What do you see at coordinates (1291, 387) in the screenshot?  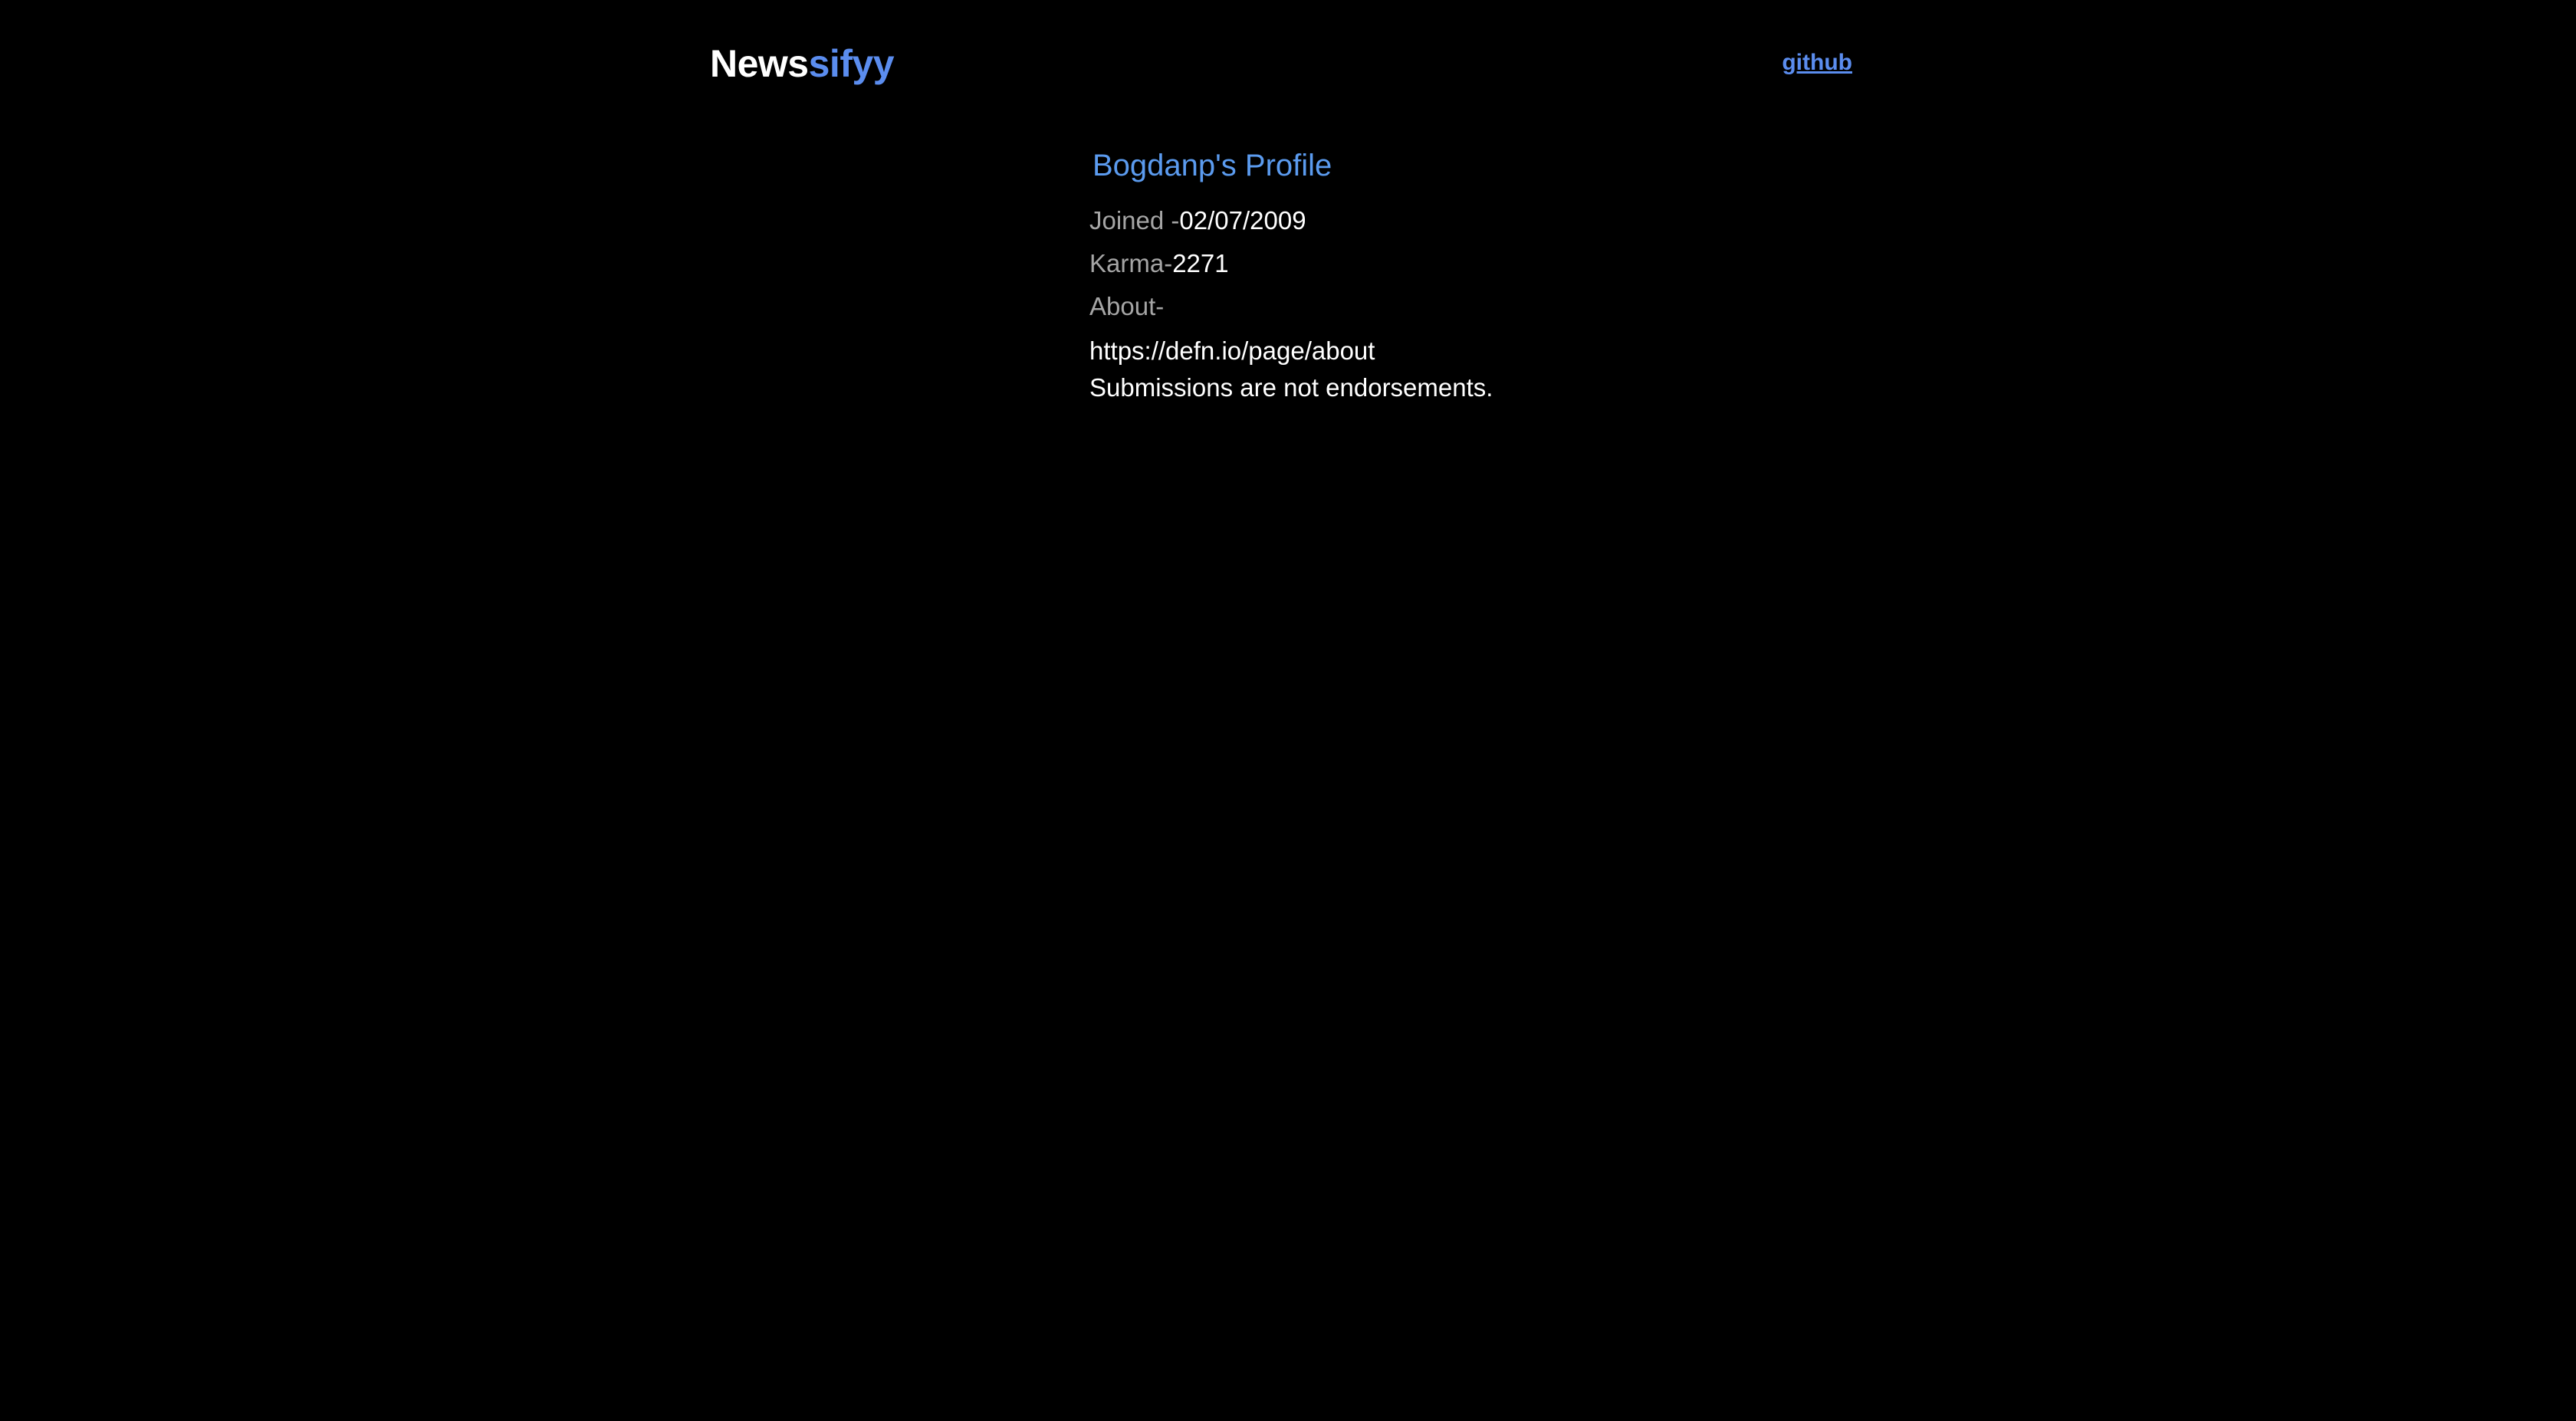 I see `about-line-disclaimer: Submissions are not endorsements.` at bounding box center [1291, 387].